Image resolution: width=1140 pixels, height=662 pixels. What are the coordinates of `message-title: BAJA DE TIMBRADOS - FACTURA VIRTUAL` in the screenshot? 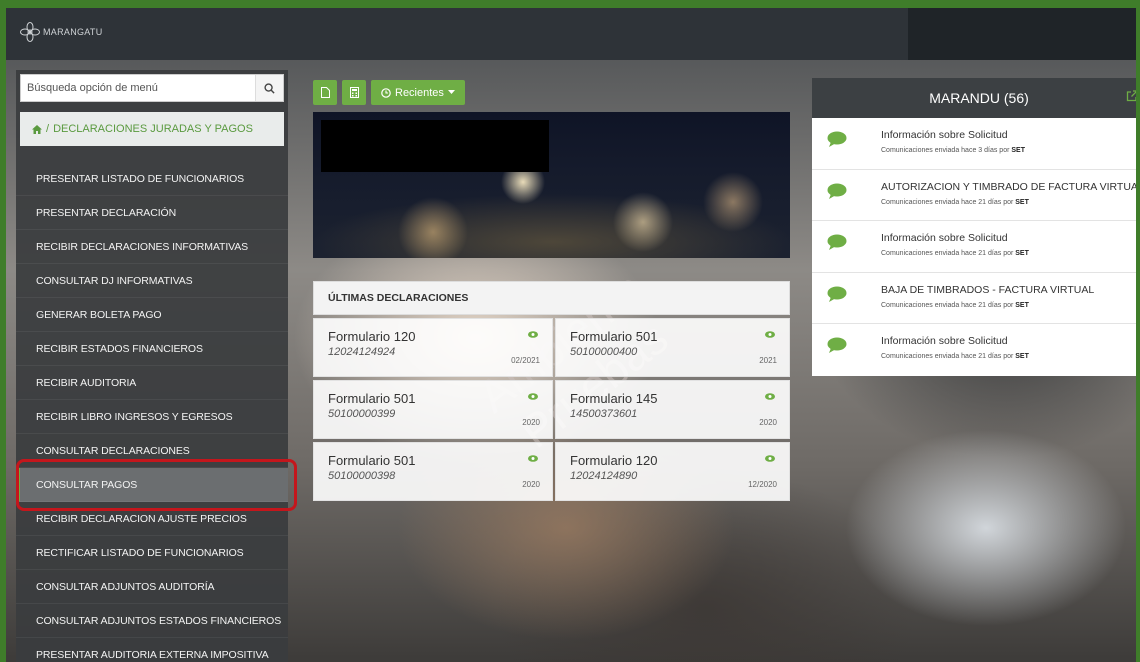 It's located at (988, 289).